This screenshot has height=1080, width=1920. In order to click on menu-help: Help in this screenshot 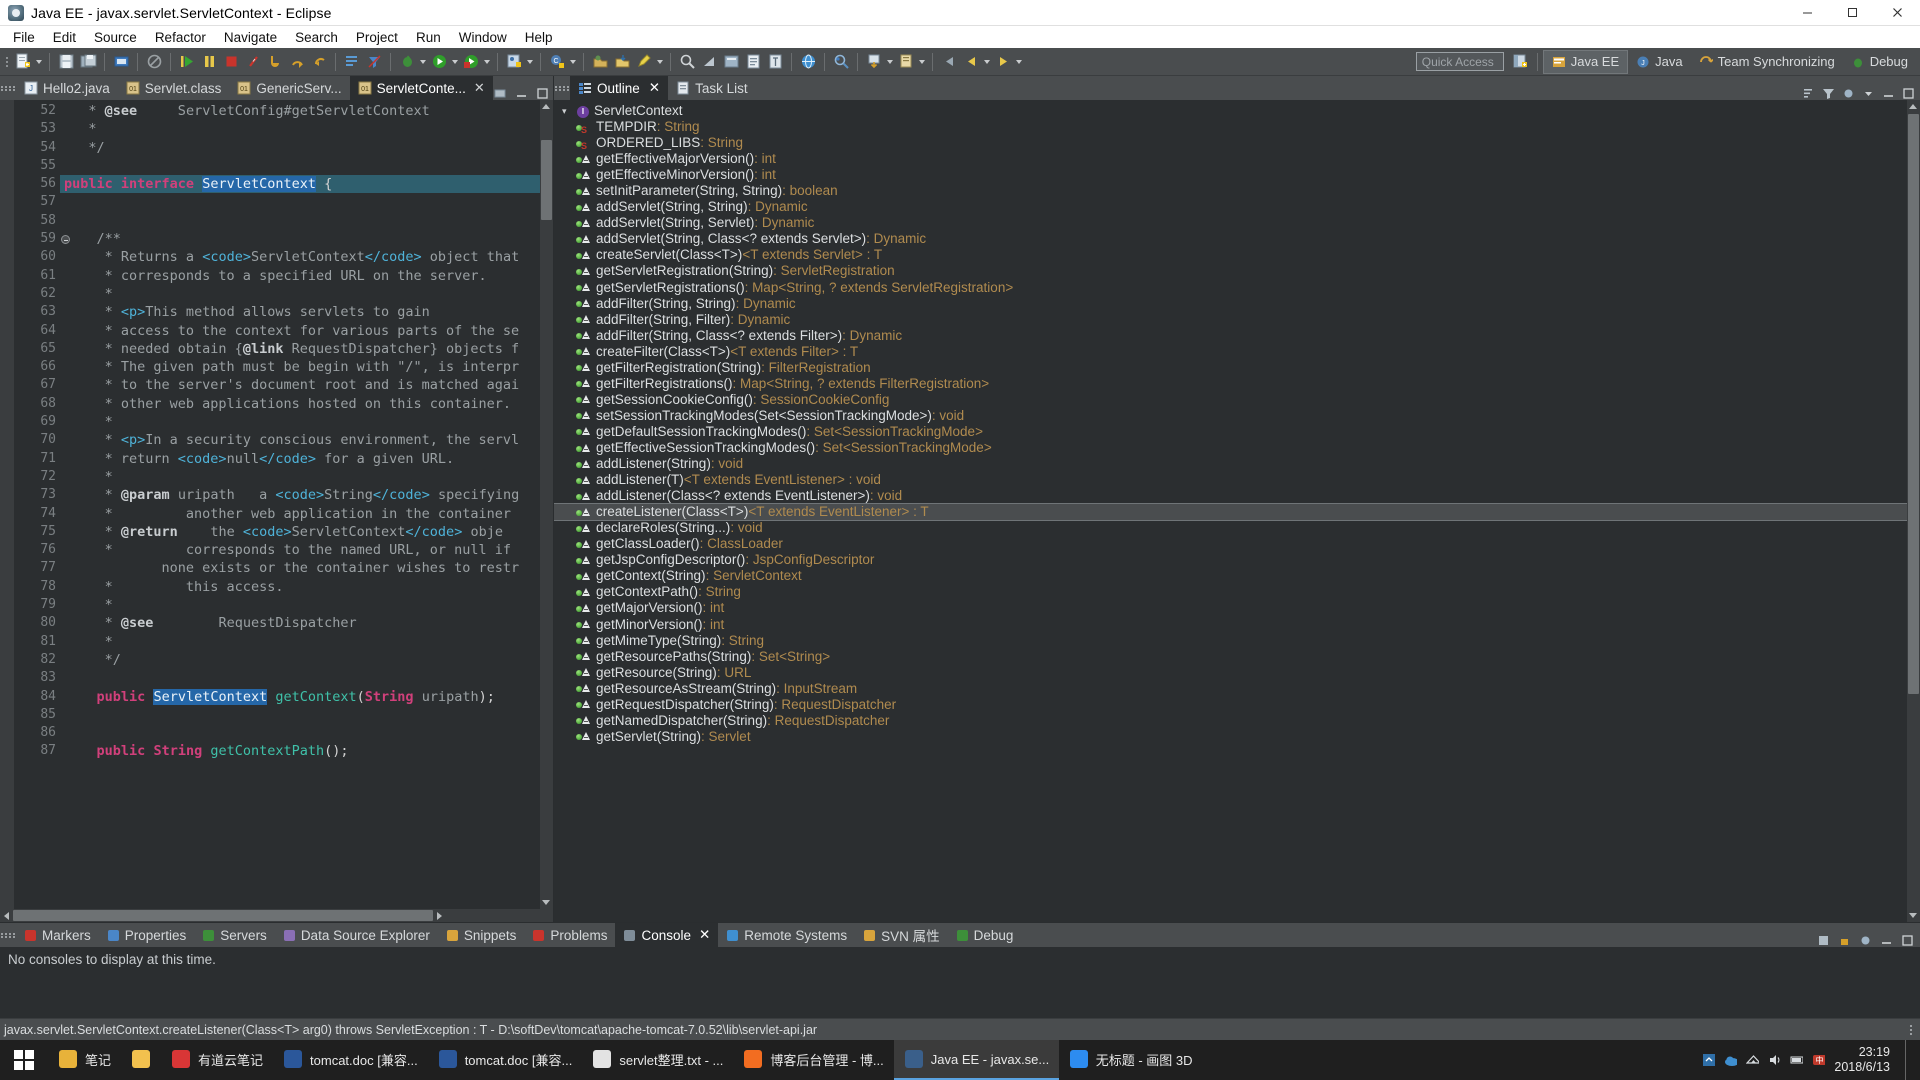, I will do `click(539, 37)`.